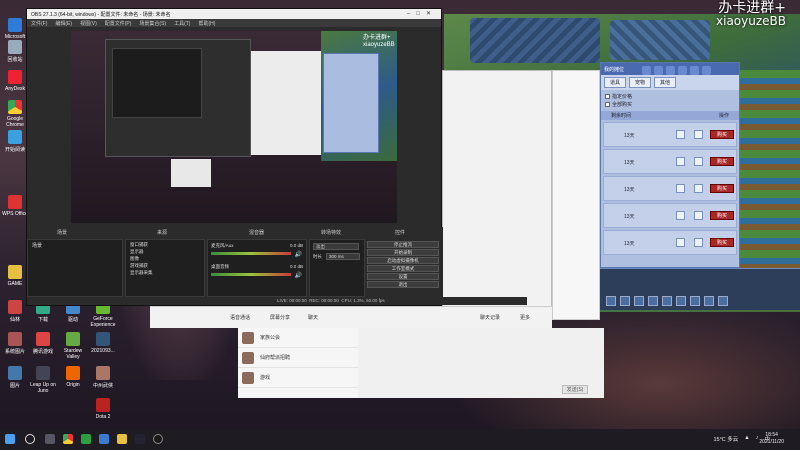 The width and height of the screenshot is (800, 450). What do you see at coordinates (403, 268) in the screenshot?
I see `studio-mode-button: 工作室模式` at bounding box center [403, 268].